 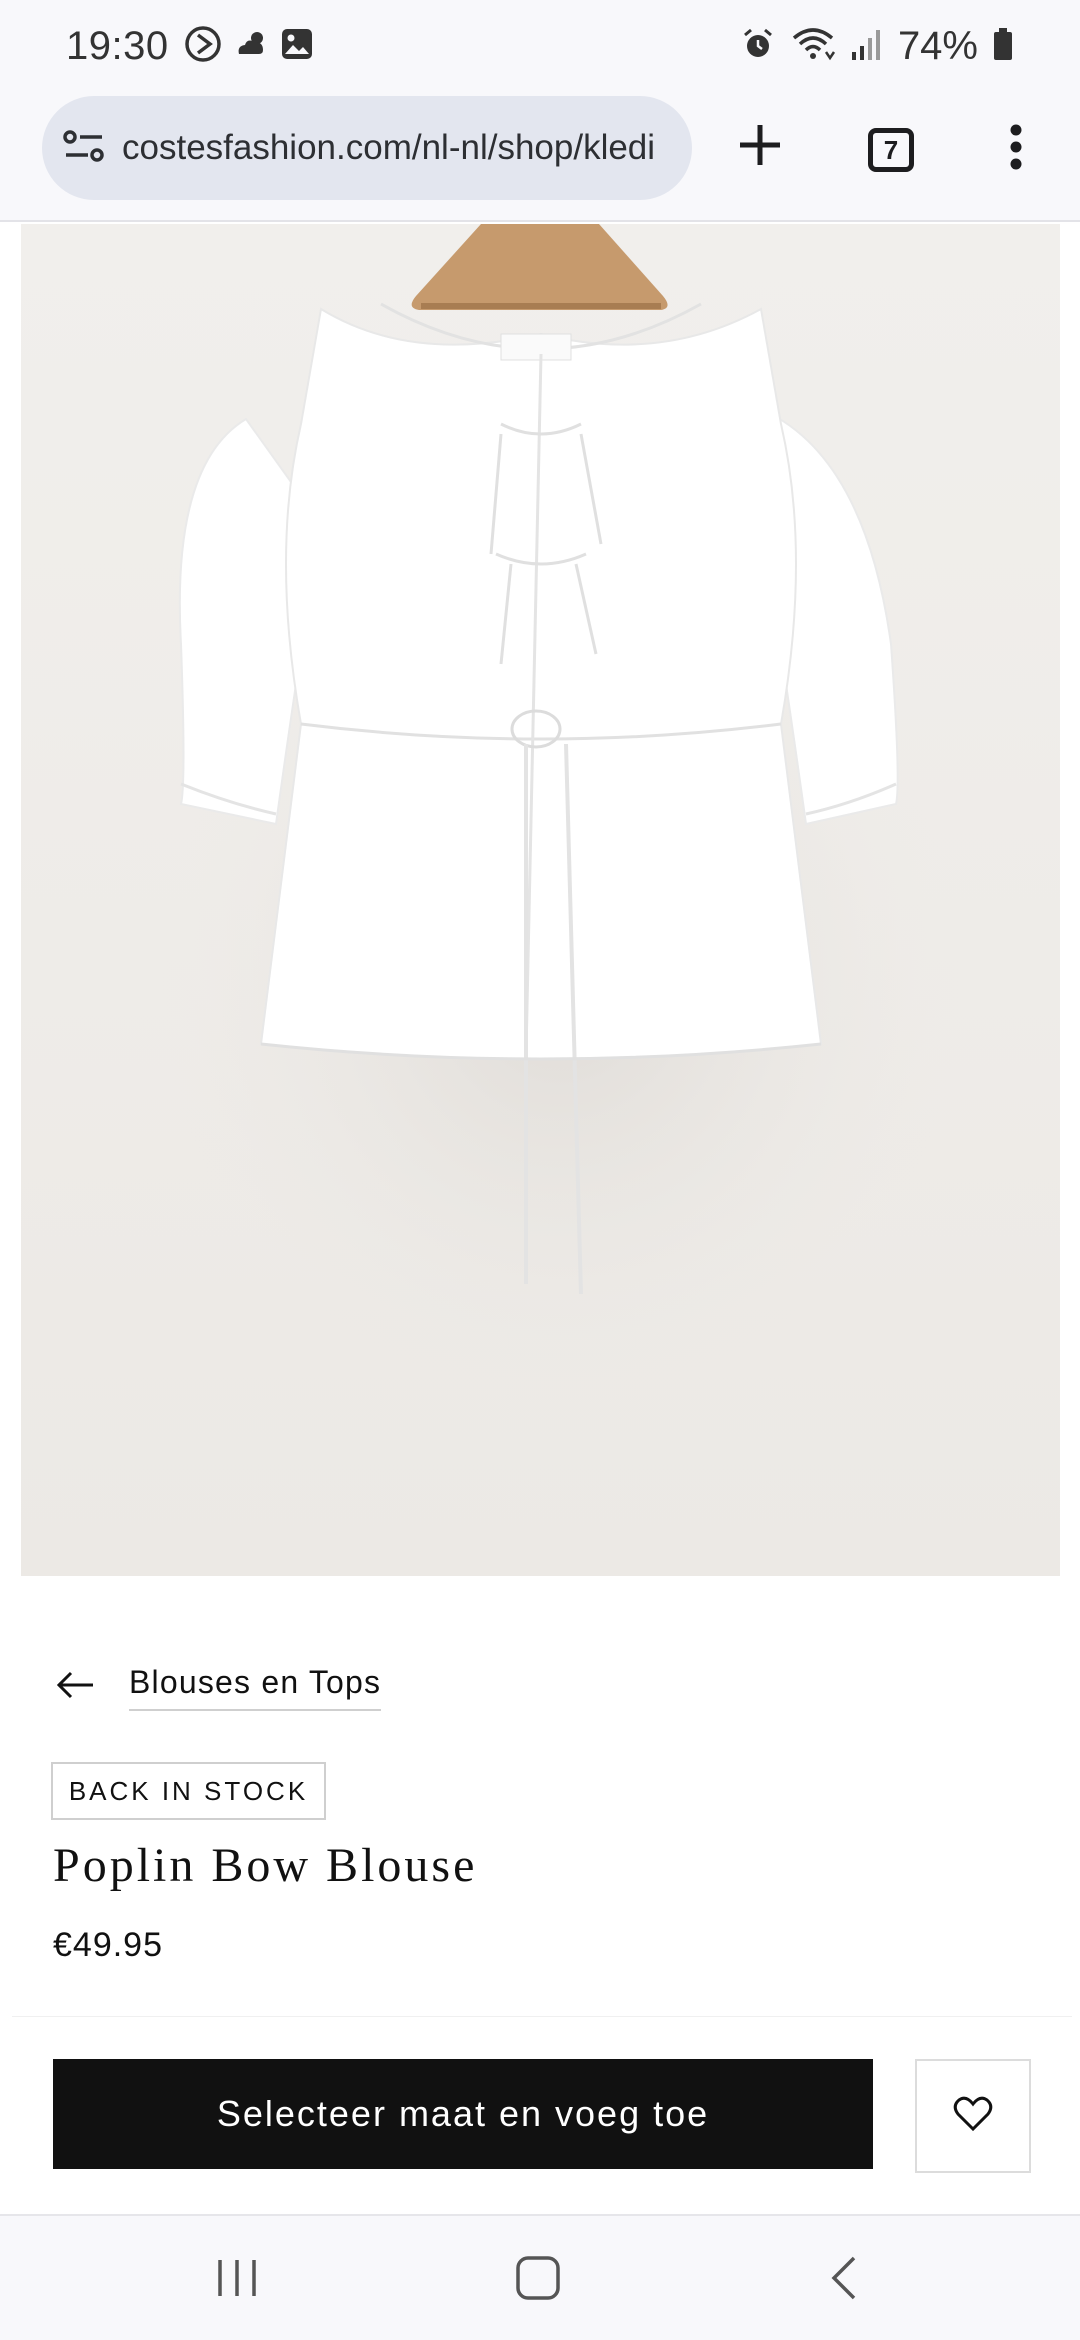 What do you see at coordinates (188, 1791) in the screenshot?
I see `stock-badge: BACK IN STOCK` at bounding box center [188, 1791].